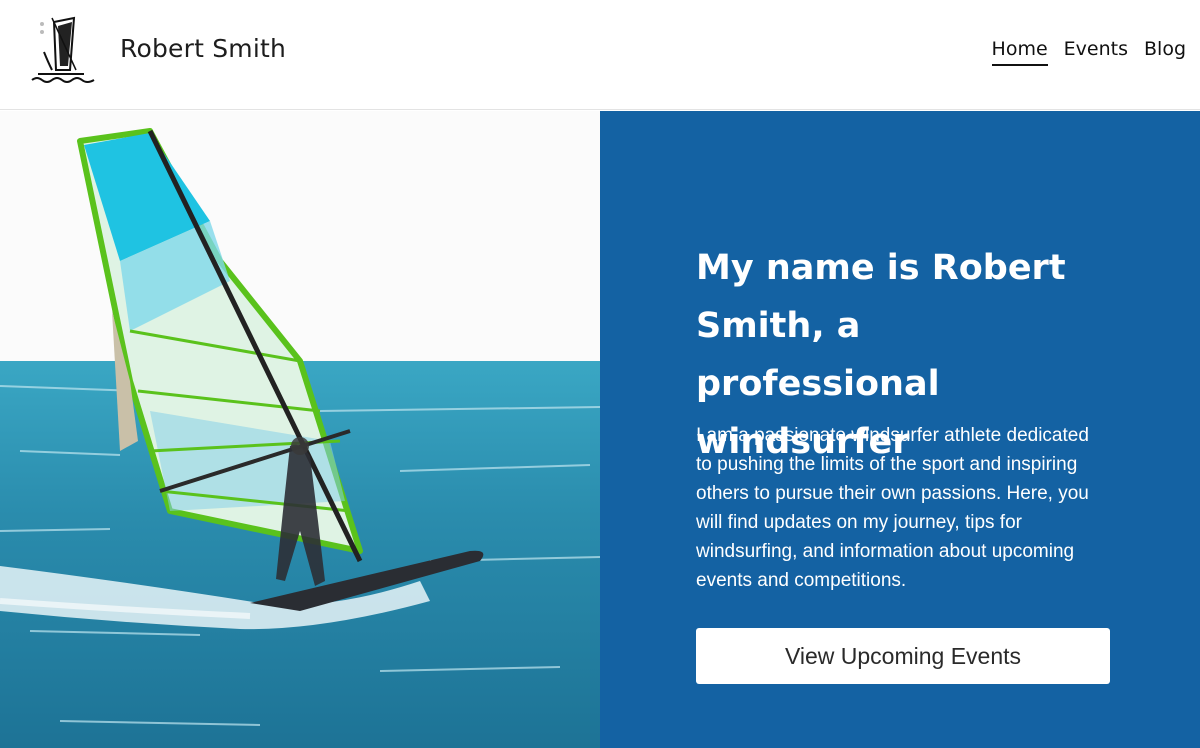 The height and width of the screenshot is (748, 1200). What do you see at coordinates (1165, 52) in the screenshot?
I see `nav-link-blog: Blog` at bounding box center [1165, 52].